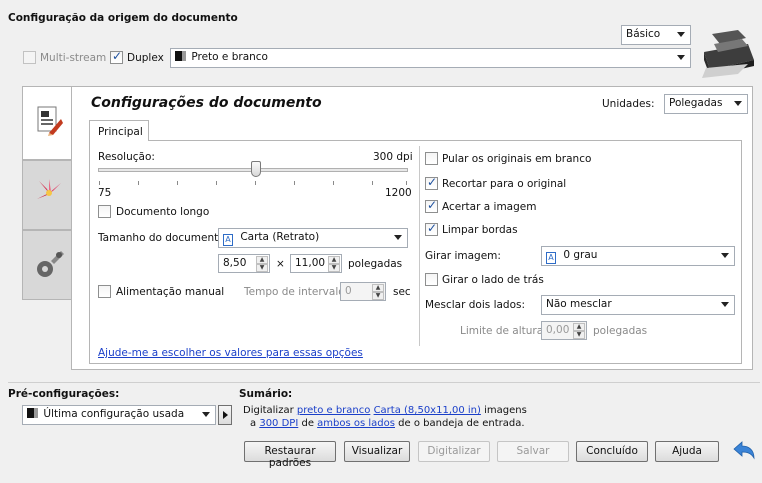 The width and height of the screenshot is (762, 483). Describe the element at coordinates (431, 205) in the screenshot. I see `straighten-image-checkbox` at that location.